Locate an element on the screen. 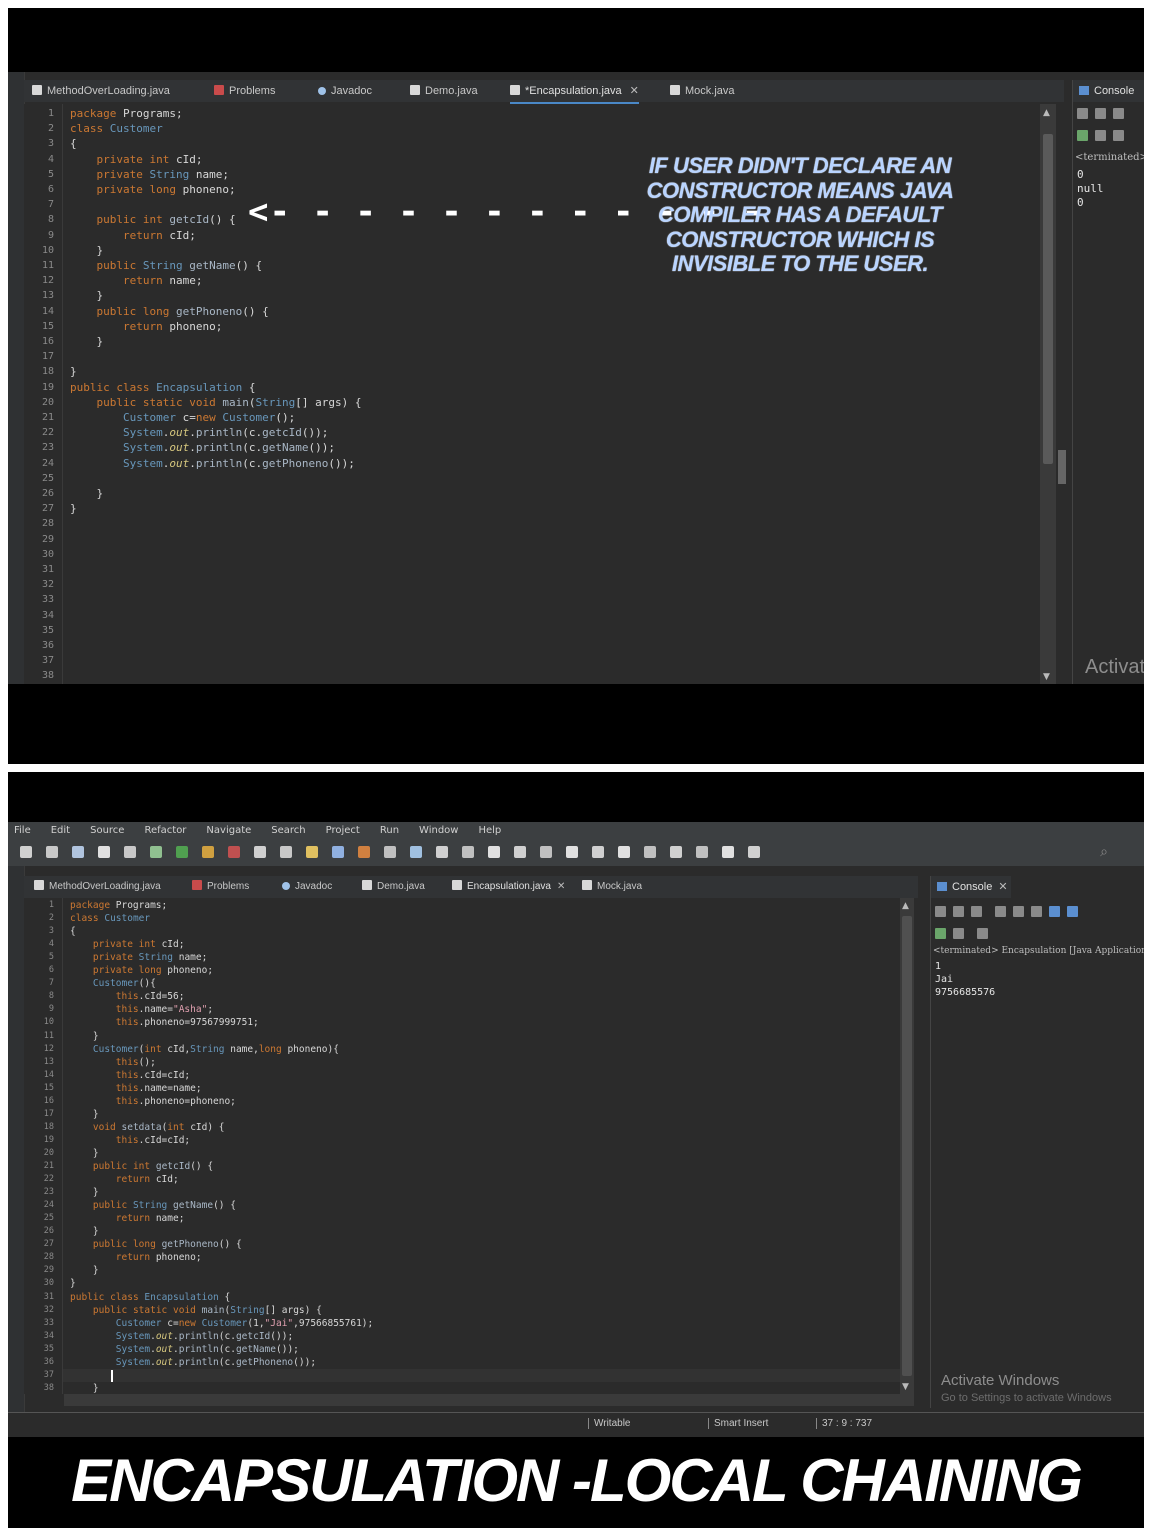 The width and height of the screenshot is (1152, 1536). code-line: this.cId=cId; is located at coordinates (130, 1075).